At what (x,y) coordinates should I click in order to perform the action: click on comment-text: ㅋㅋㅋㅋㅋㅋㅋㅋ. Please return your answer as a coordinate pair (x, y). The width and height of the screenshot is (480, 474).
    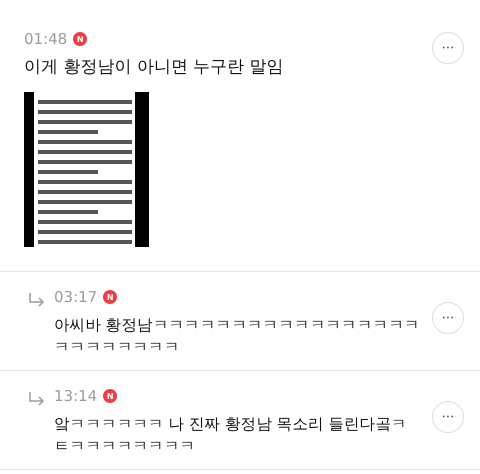
    Looking at the image, I should click on (117, 347).